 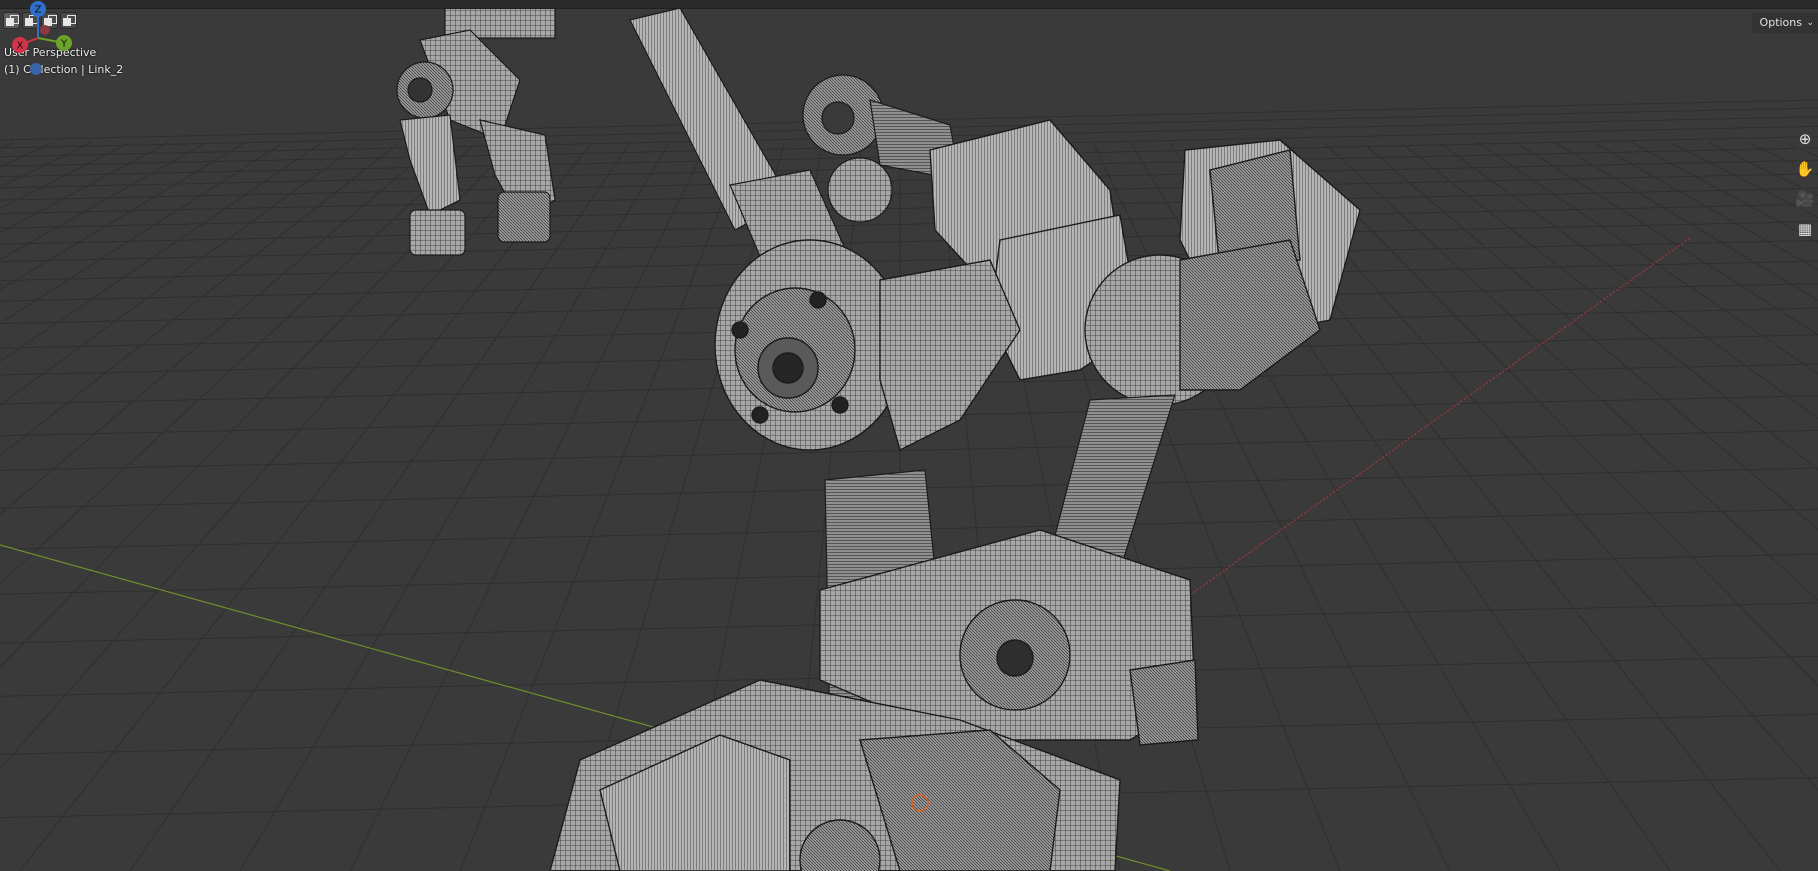 I want to click on navigation-gizmo: Z Y X, so click(x=38, y=38).